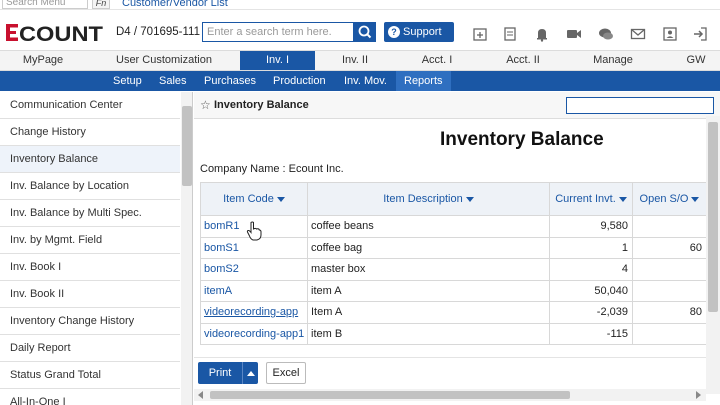  I want to click on logout-icon, so click(700, 34).